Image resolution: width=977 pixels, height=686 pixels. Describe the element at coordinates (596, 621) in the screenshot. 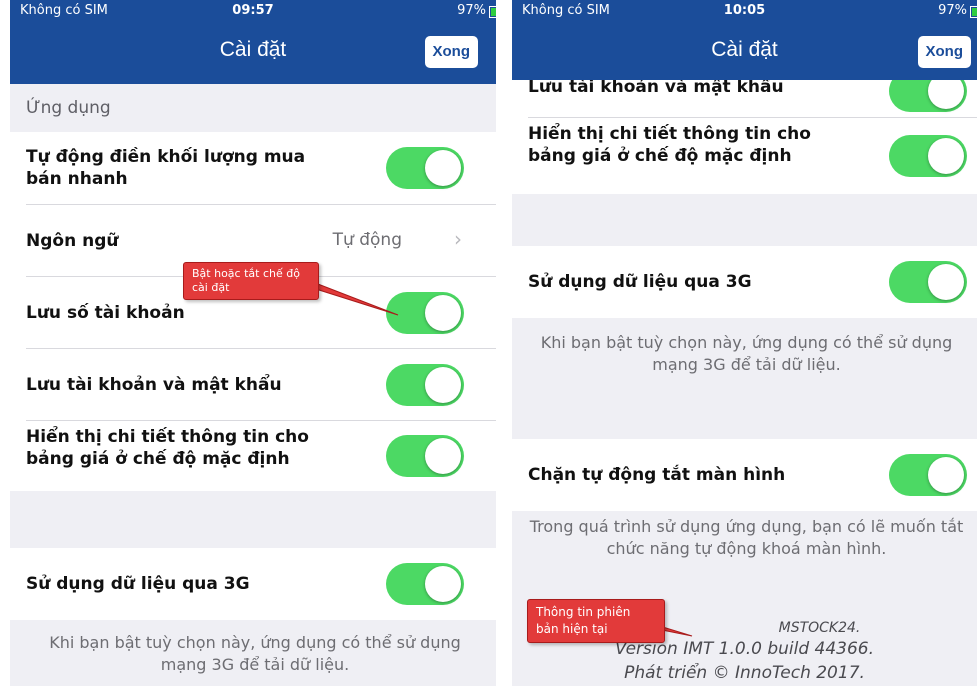

I see `version-hint-callout: Thông tin phiên bản hiện tại` at that location.